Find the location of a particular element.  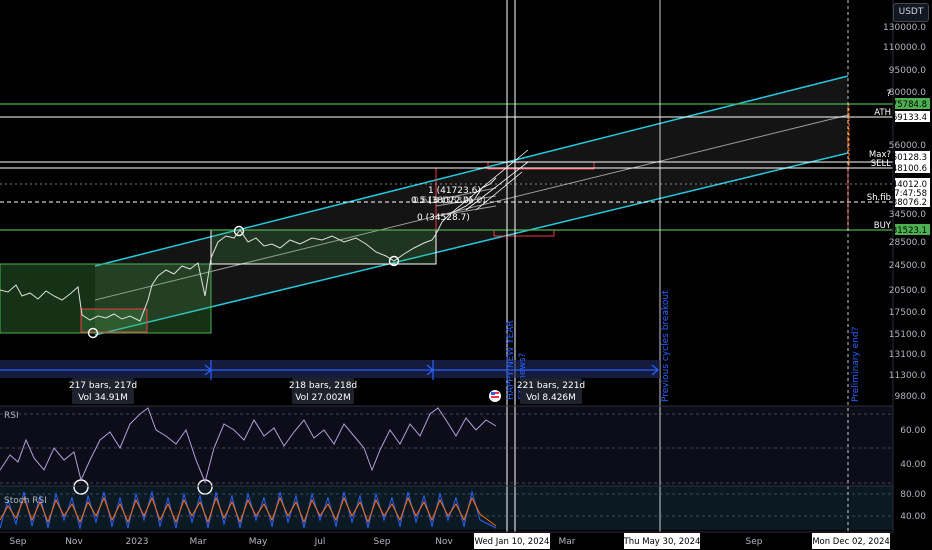

flag-icon is located at coordinates (495, 396).